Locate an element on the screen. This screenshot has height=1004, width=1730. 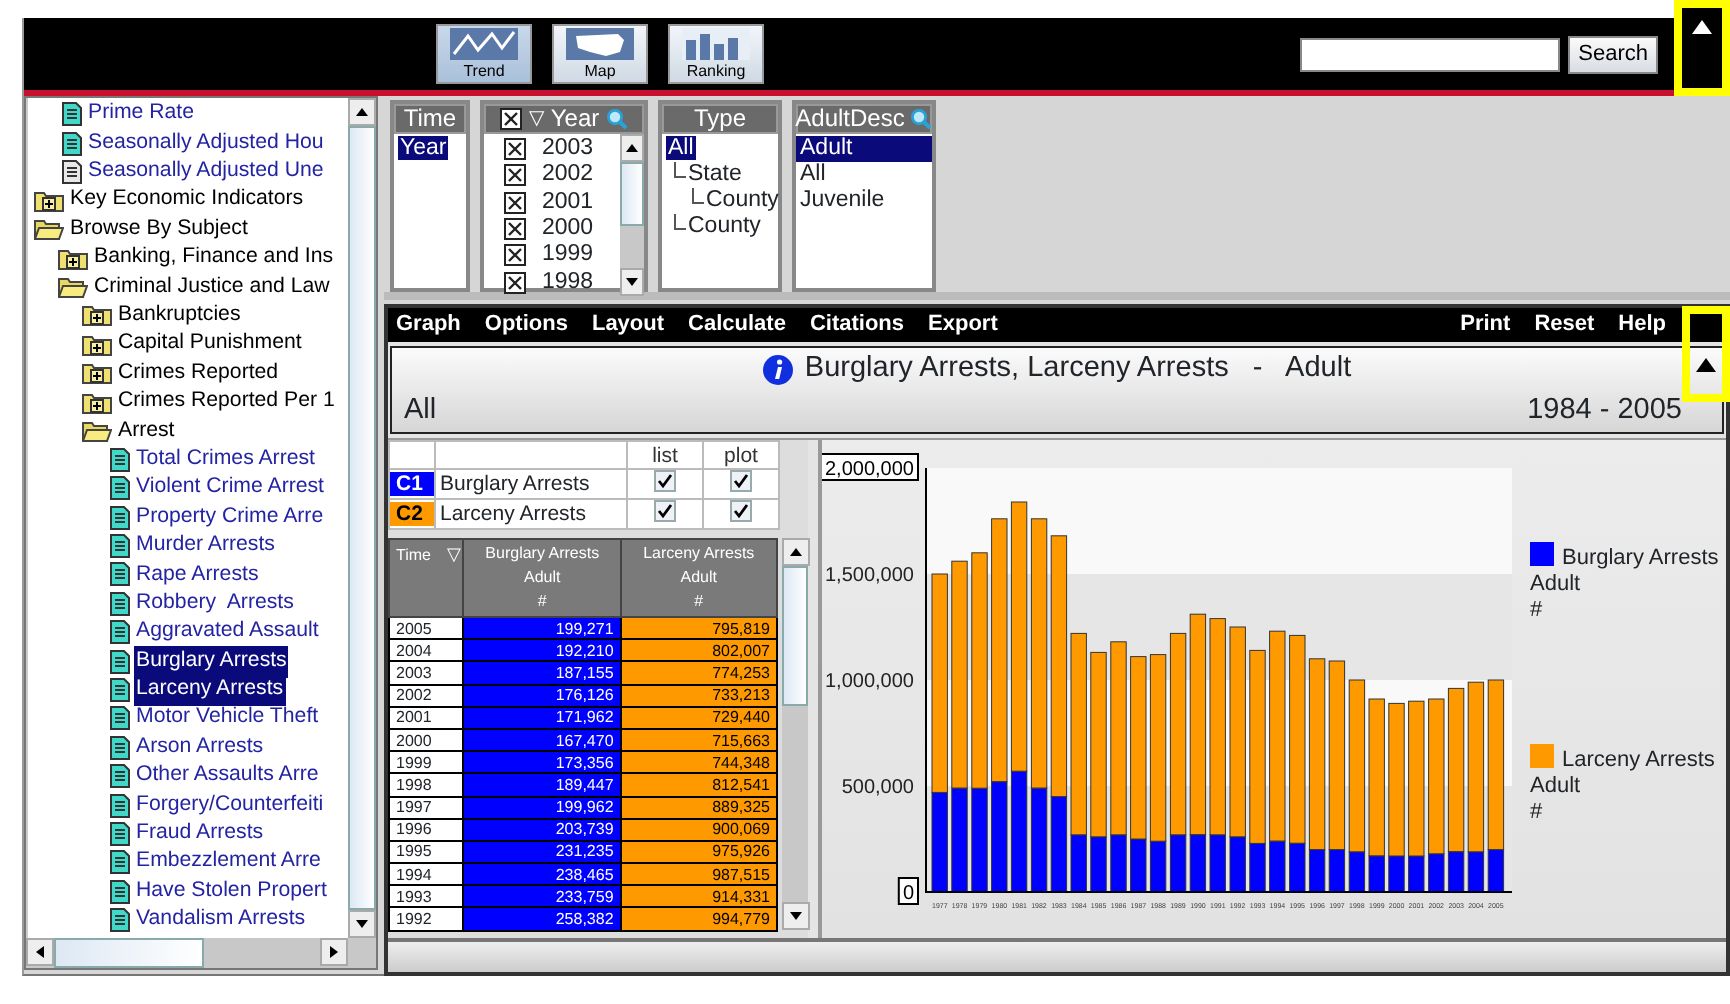
tree-item: Arrest is located at coordinates (146, 431).